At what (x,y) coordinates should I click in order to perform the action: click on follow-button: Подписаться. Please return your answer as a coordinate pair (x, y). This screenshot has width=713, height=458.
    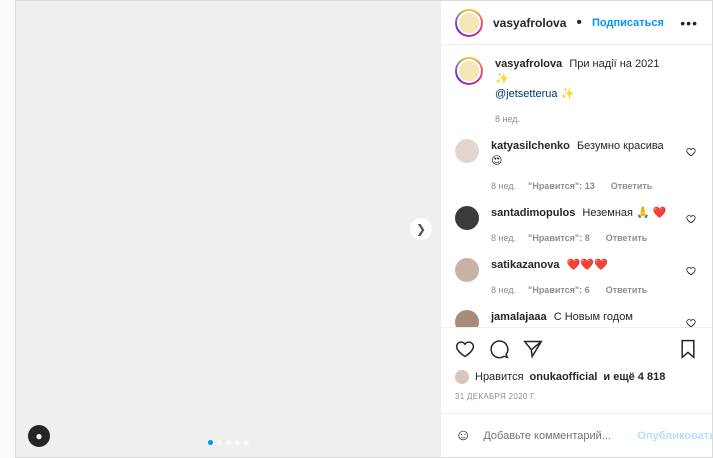
    Looking at the image, I should click on (628, 23).